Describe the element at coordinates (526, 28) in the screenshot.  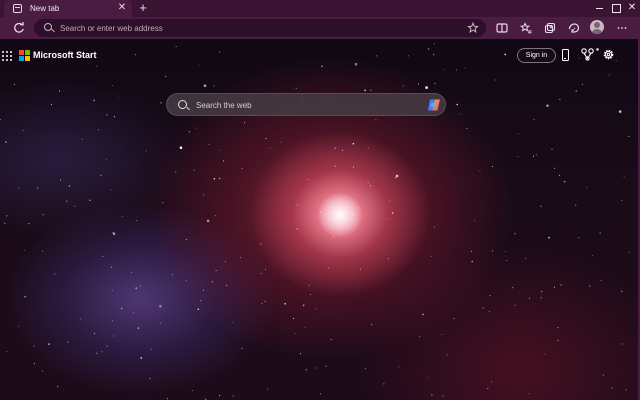
I see `favorites-button` at that location.